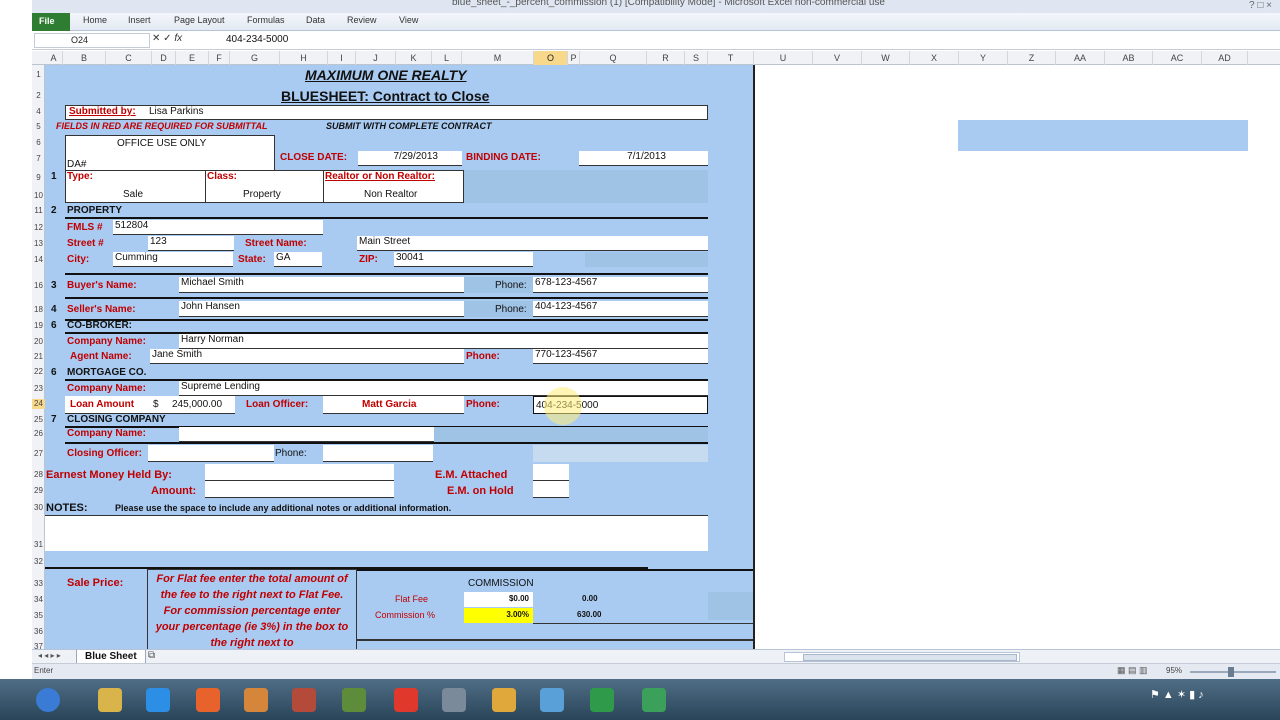 This screenshot has height=720, width=1280. I want to click on column-header-d: D, so click(164, 58).